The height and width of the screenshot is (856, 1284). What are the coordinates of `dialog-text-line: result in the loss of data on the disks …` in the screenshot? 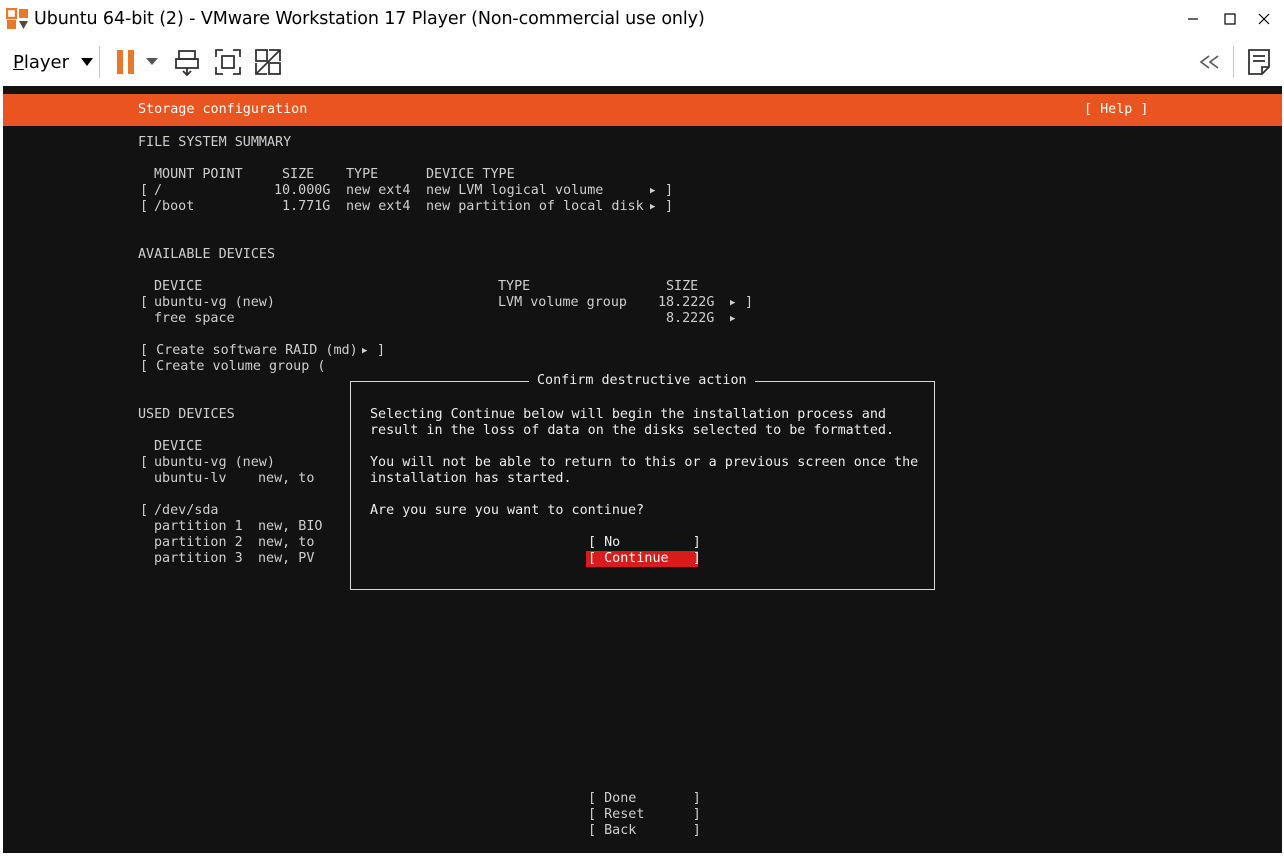 It's located at (632, 430).